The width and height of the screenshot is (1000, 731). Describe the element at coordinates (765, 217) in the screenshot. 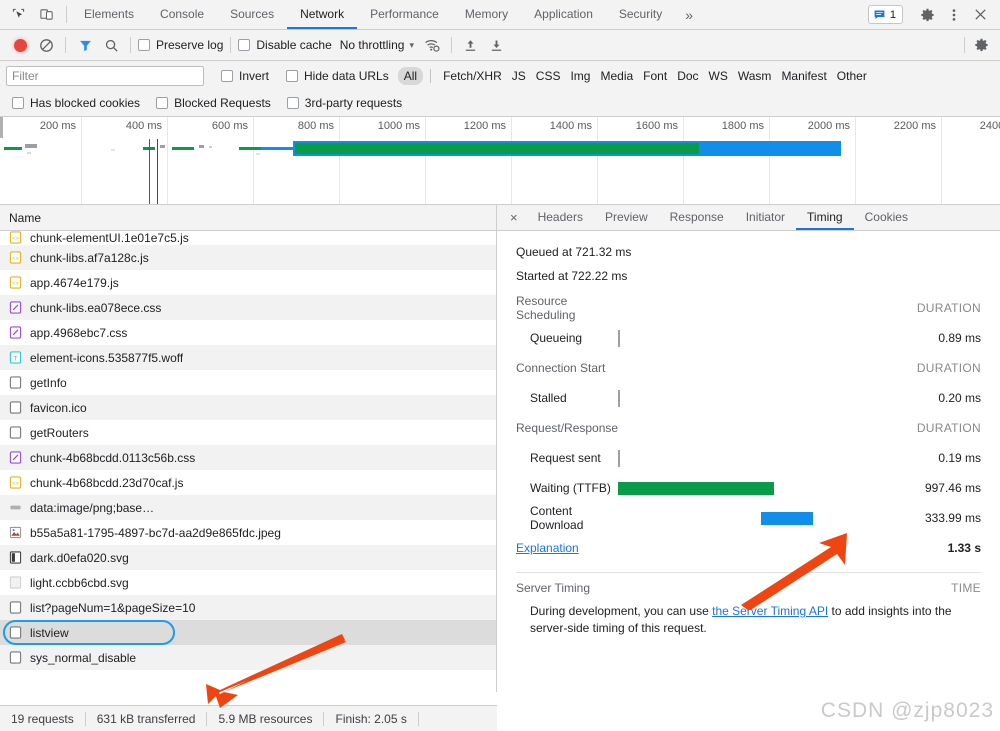

I see `detail-tab-initiator: Initiator` at that location.